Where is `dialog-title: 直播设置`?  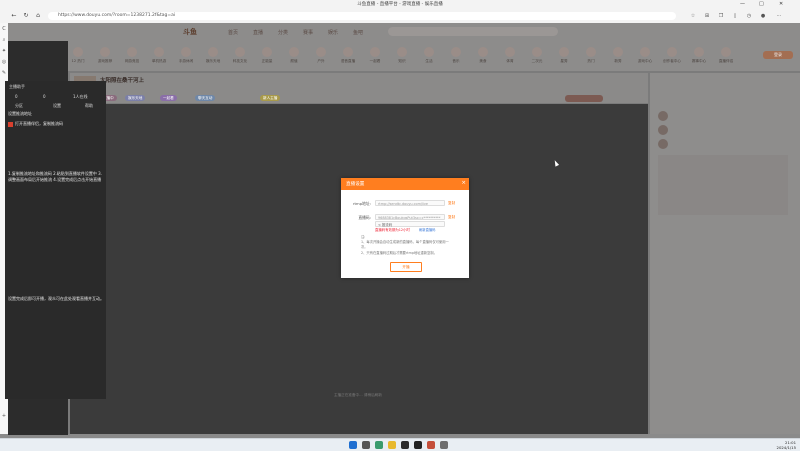 dialog-title: 直播设置 is located at coordinates (355, 184).